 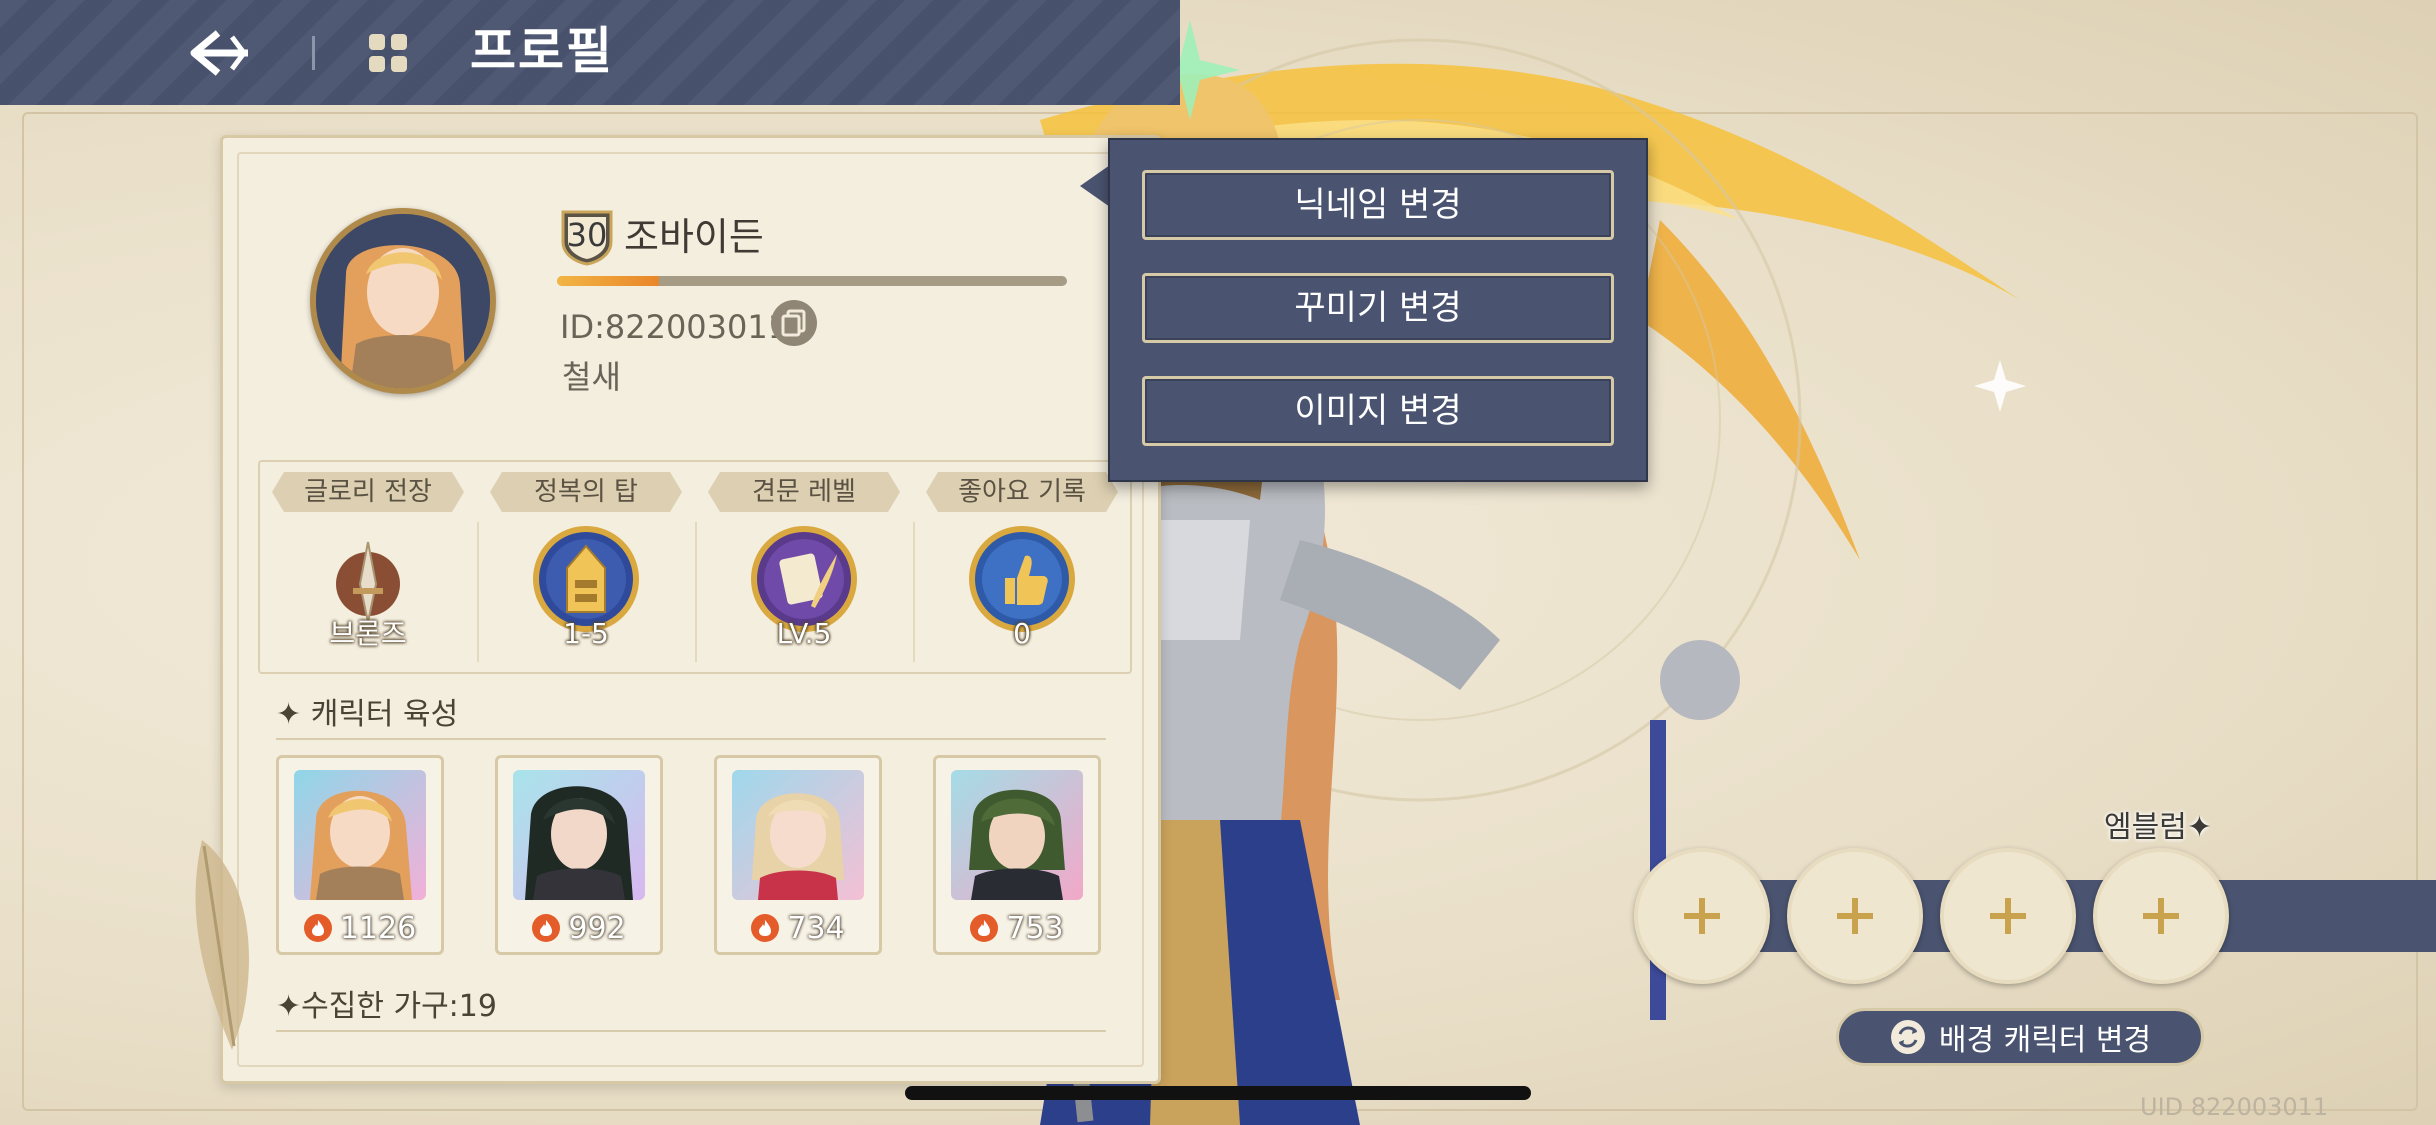 I want to click on feather-decoration, so click(x=222, y=945).